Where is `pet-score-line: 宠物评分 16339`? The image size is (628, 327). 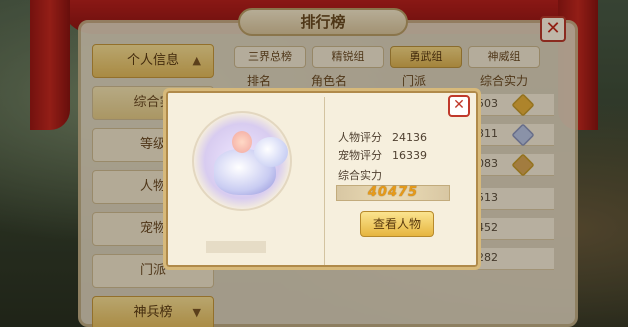 pet-score-line: 宠物评分 16339 is located at coordinates (382, 155).